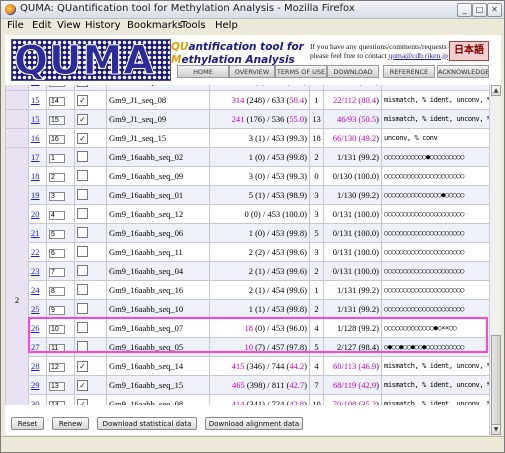 The height and width of the screenshot is (453, 505). I want to click on alignment-stats: (176) / 536 (, so click(267, 119).